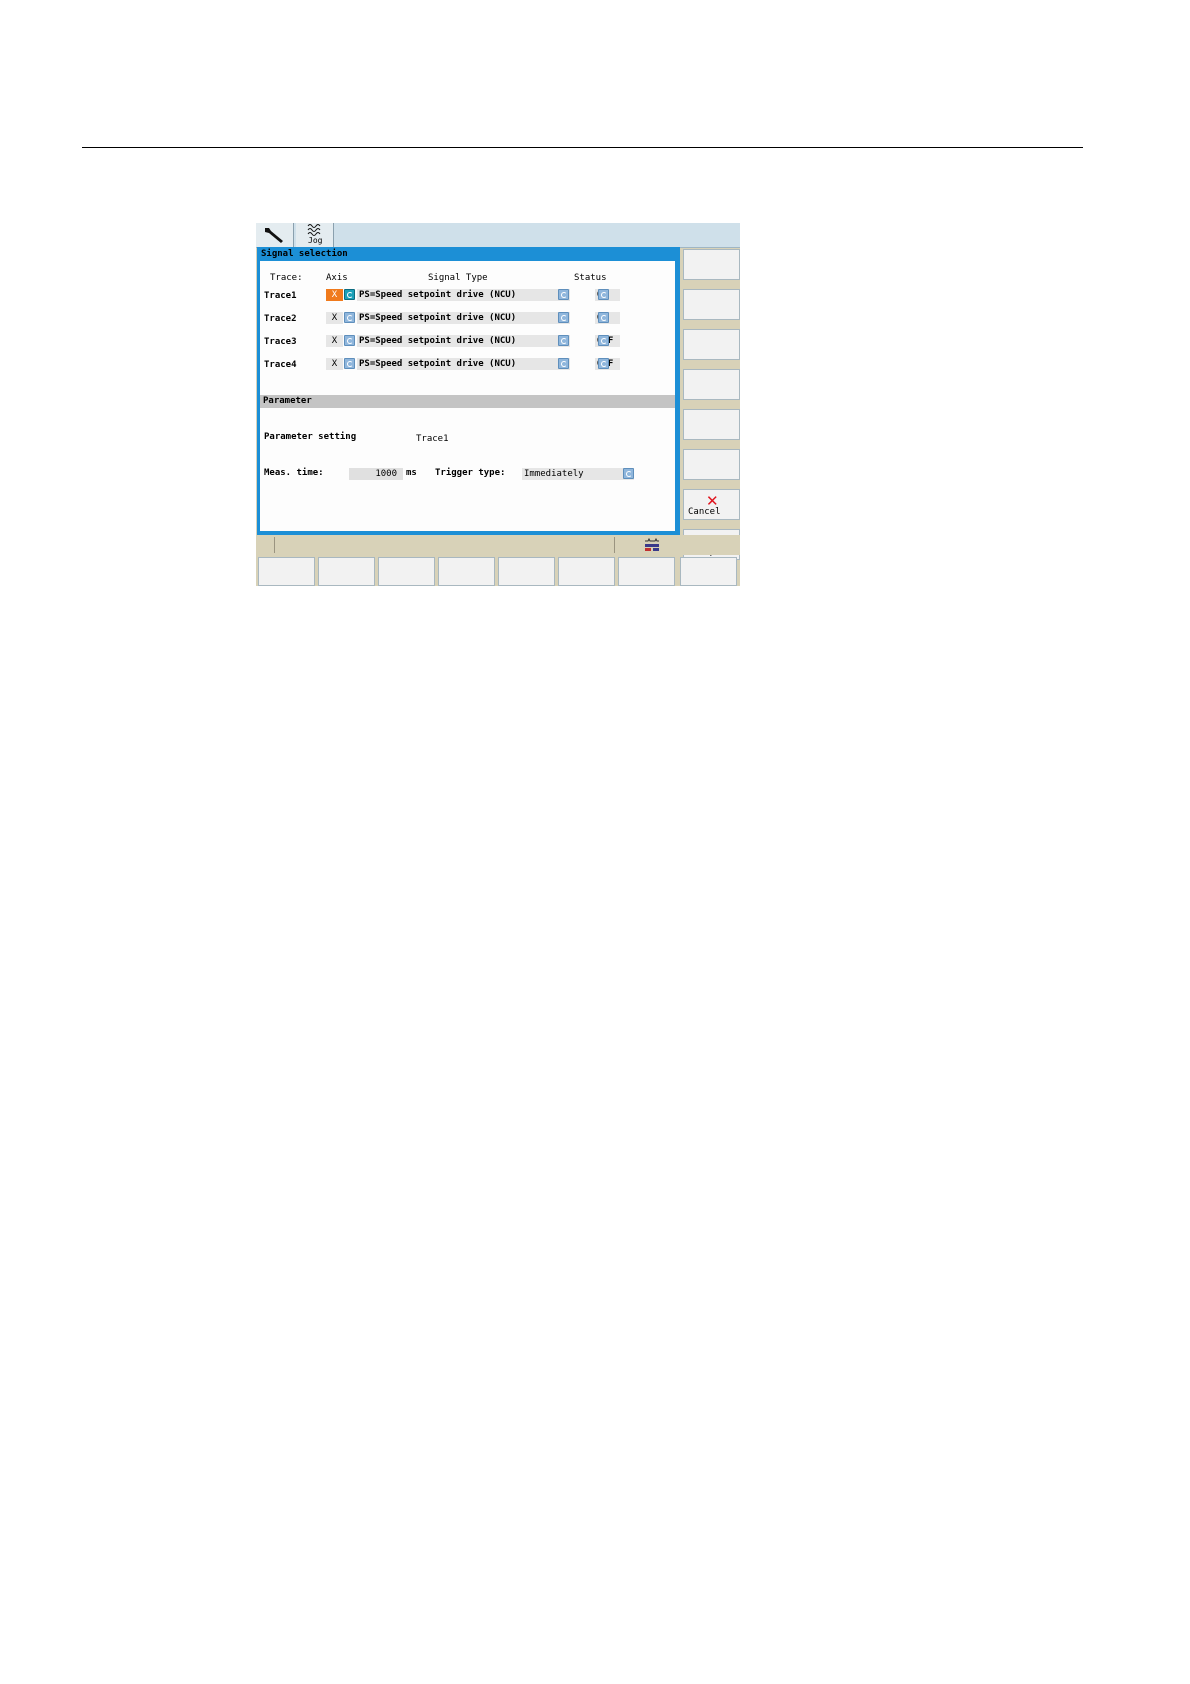 The height and width of the screenshot is (1684, 1190). Describe the element at coordinates (628, 473) in the screenshot. I see `trigger-type-toggle-icon` at that location.